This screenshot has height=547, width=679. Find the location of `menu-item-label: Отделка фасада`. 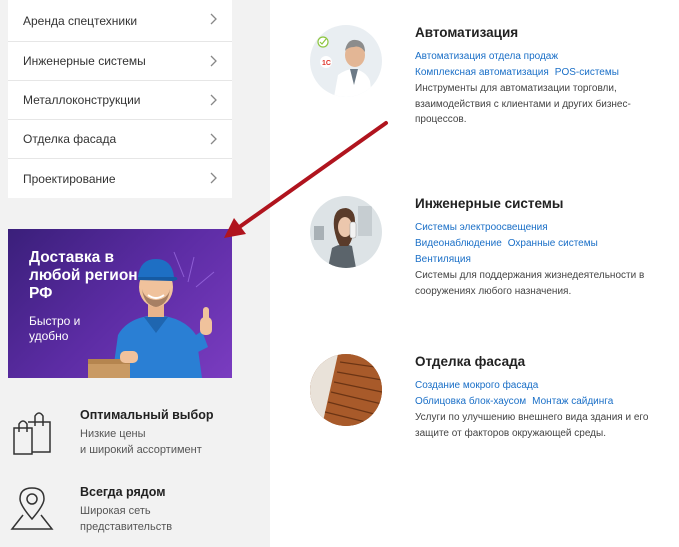

menu-item-label: Отделка фасада is located at coordinates (70, 139).